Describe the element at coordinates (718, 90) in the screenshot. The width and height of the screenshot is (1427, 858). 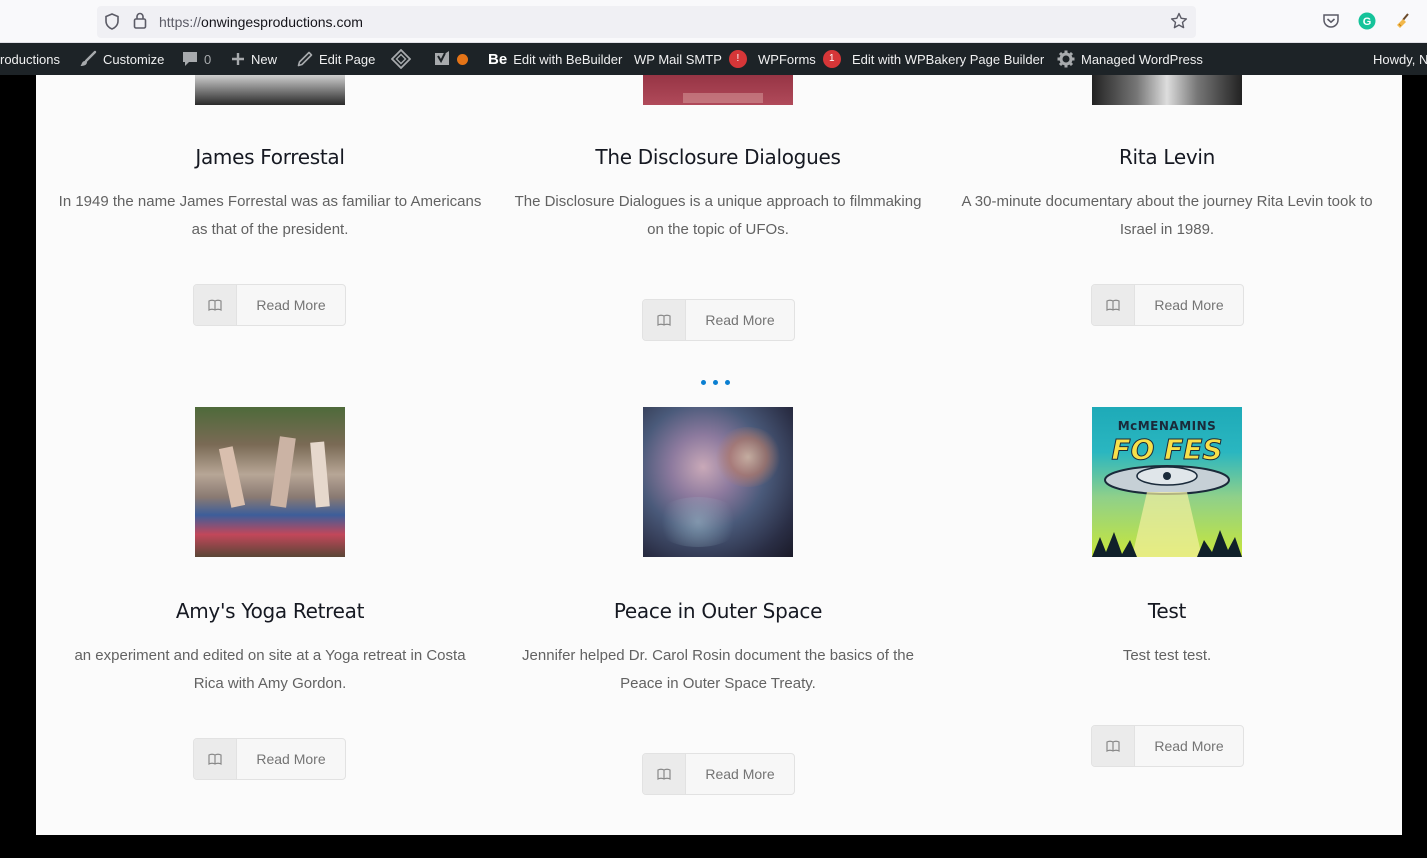
I see `thumb-disclosure-dialogues` at that location.